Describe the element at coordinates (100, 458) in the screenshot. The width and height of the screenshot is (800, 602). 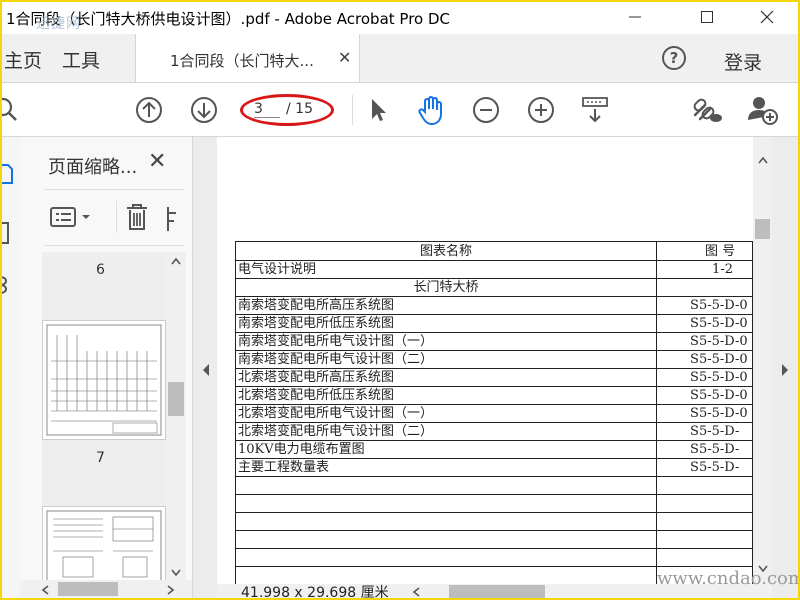
I see `thumb-number-7: 7` at that location.